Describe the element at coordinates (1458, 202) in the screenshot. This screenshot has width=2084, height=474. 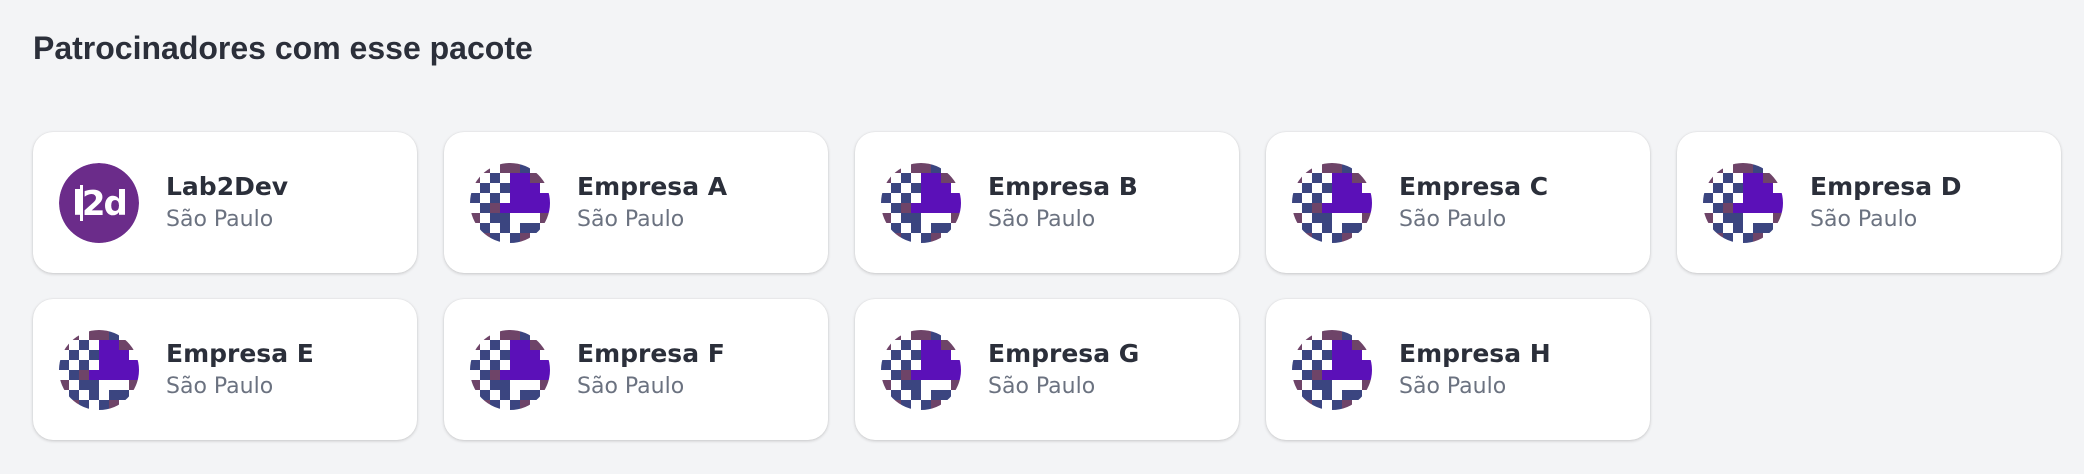
I see `sponsor-card-empresa-c: Empresa C São Paulo` at that location.